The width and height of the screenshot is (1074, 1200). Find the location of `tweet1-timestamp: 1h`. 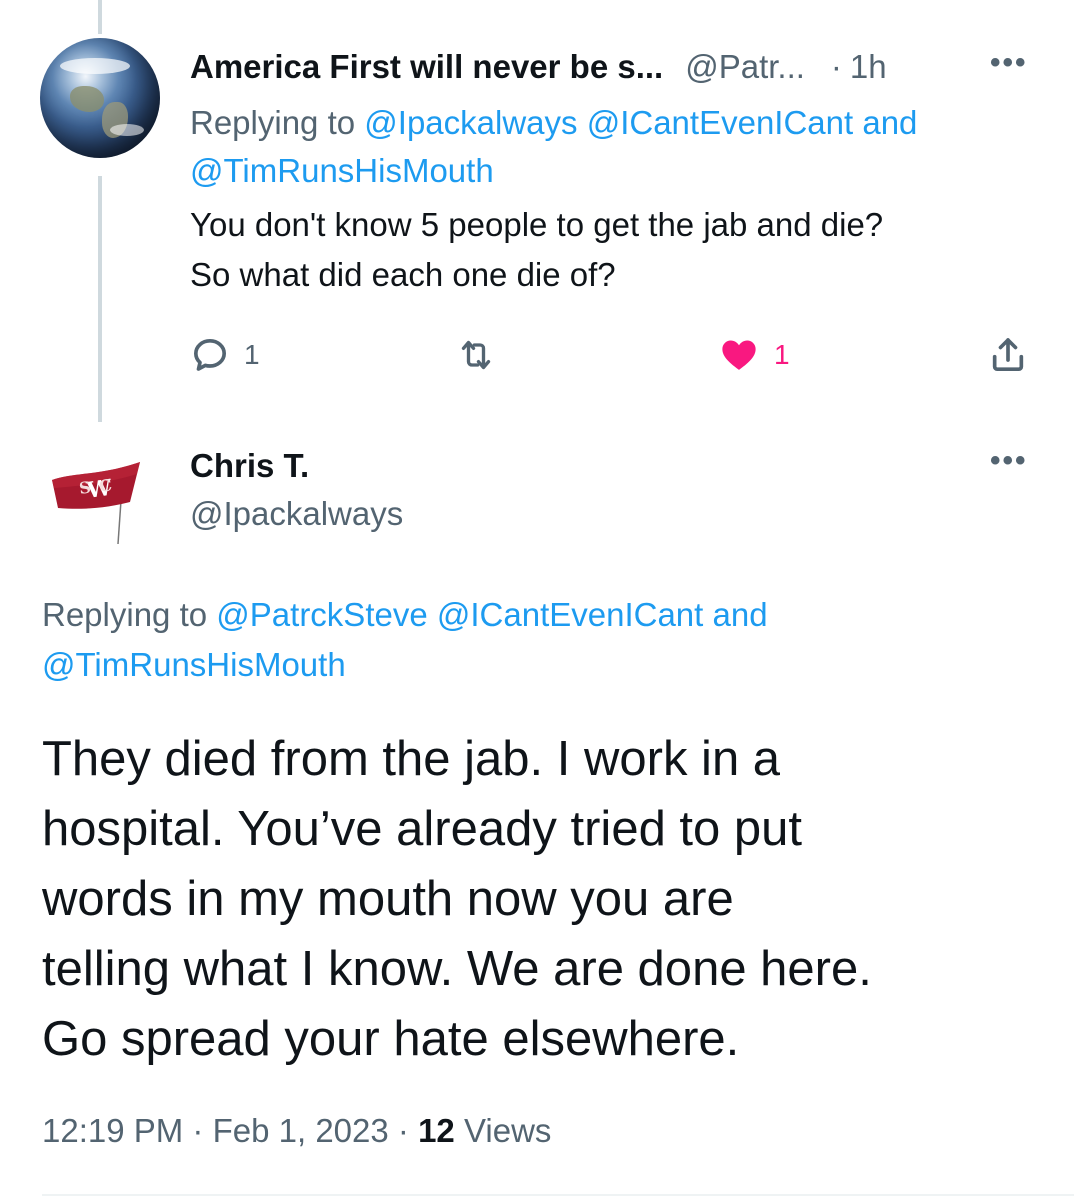

tweet1-timestamp: 1h is located at coordinates (868, 67).